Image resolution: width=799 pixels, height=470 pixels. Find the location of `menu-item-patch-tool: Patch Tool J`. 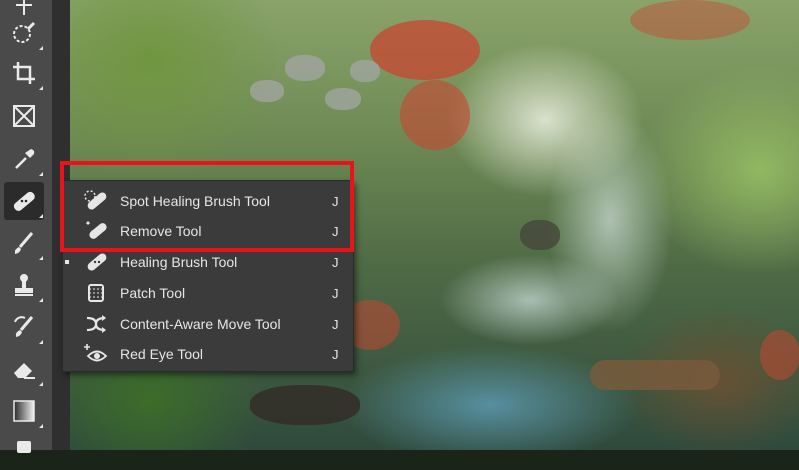

menu-item-patch-tool: Patch Tool J is located at coordinates (208, 293).